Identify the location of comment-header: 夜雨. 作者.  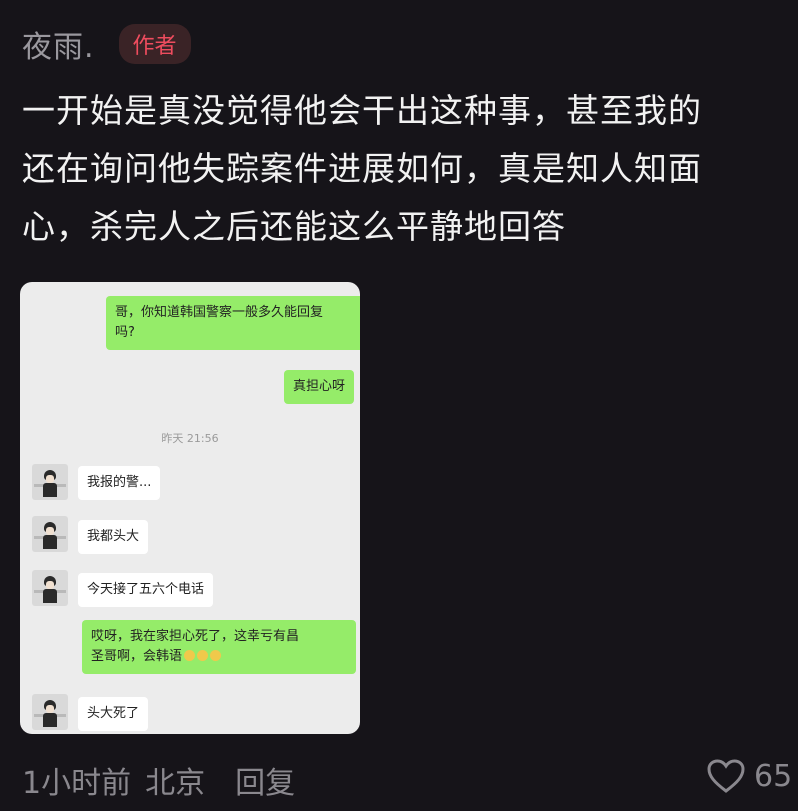
(106, 44).